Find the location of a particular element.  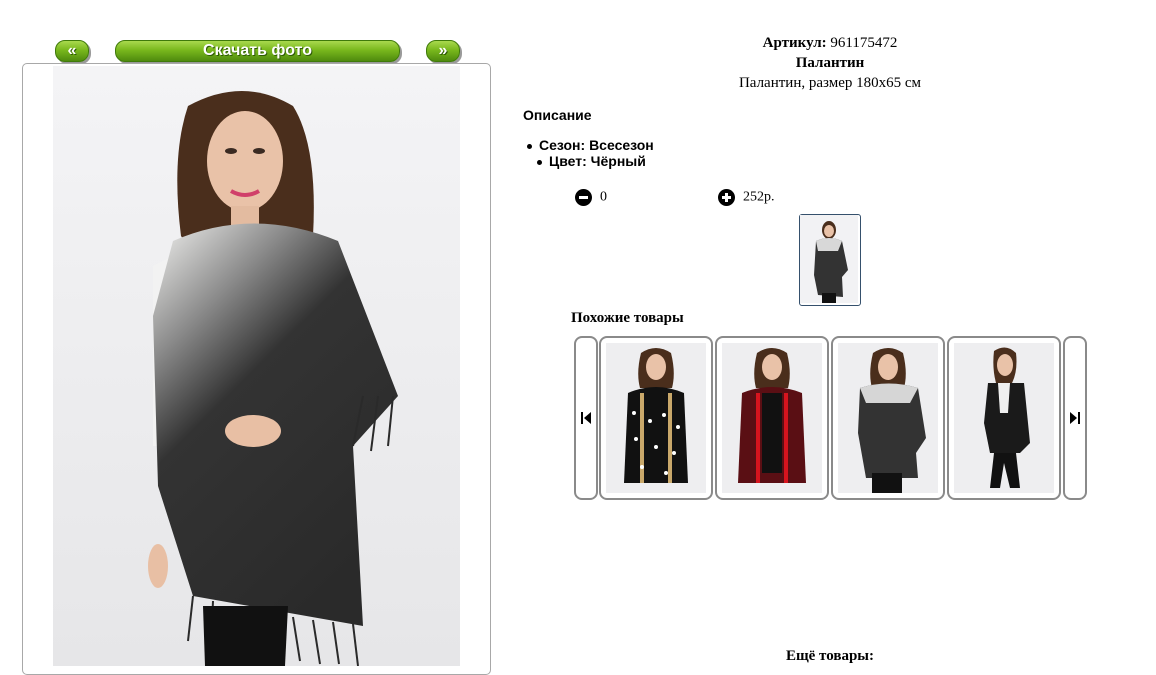

product-description: Палантин, размер 180х65 см is located at coordinates (830, 83).